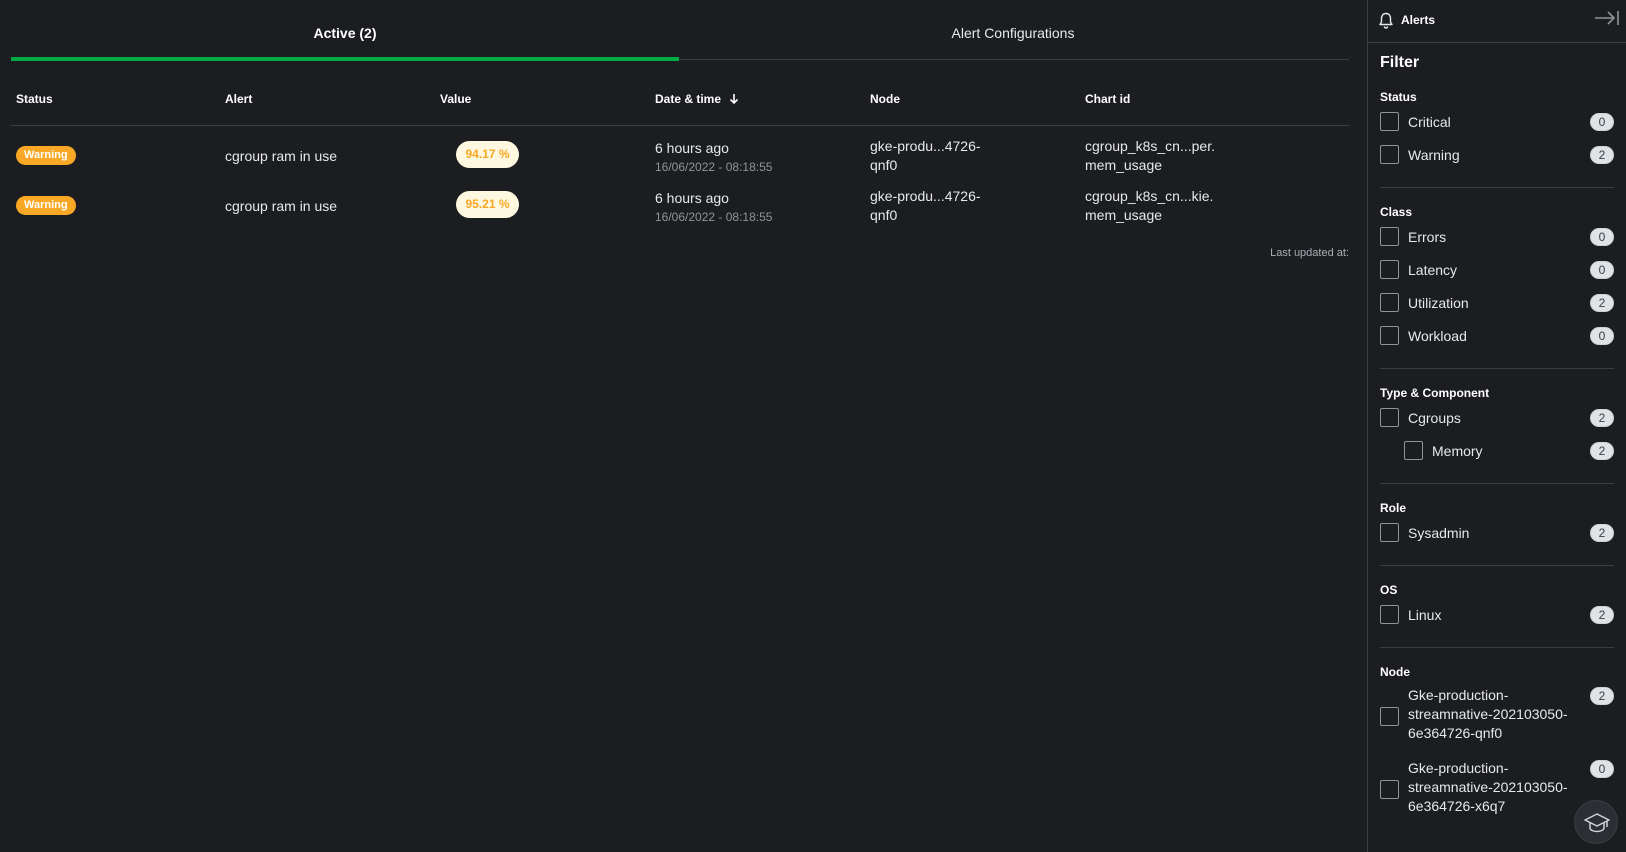 The width and height of the screenshot is (1626, 852). What do you see at coordinates (1596, 822) in the screenshot?
I see `help-button` at bounding box center [1596, 822].